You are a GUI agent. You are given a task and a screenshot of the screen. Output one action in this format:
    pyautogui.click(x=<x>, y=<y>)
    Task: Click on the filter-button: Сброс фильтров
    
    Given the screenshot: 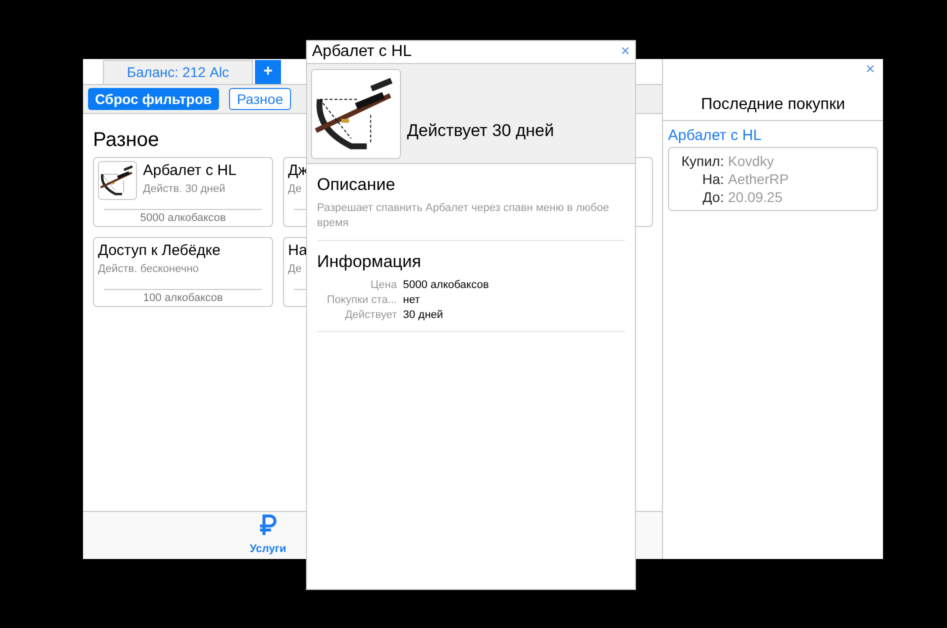 What is the action you would take?
    pyautogui.click(x=153, y=99)
    